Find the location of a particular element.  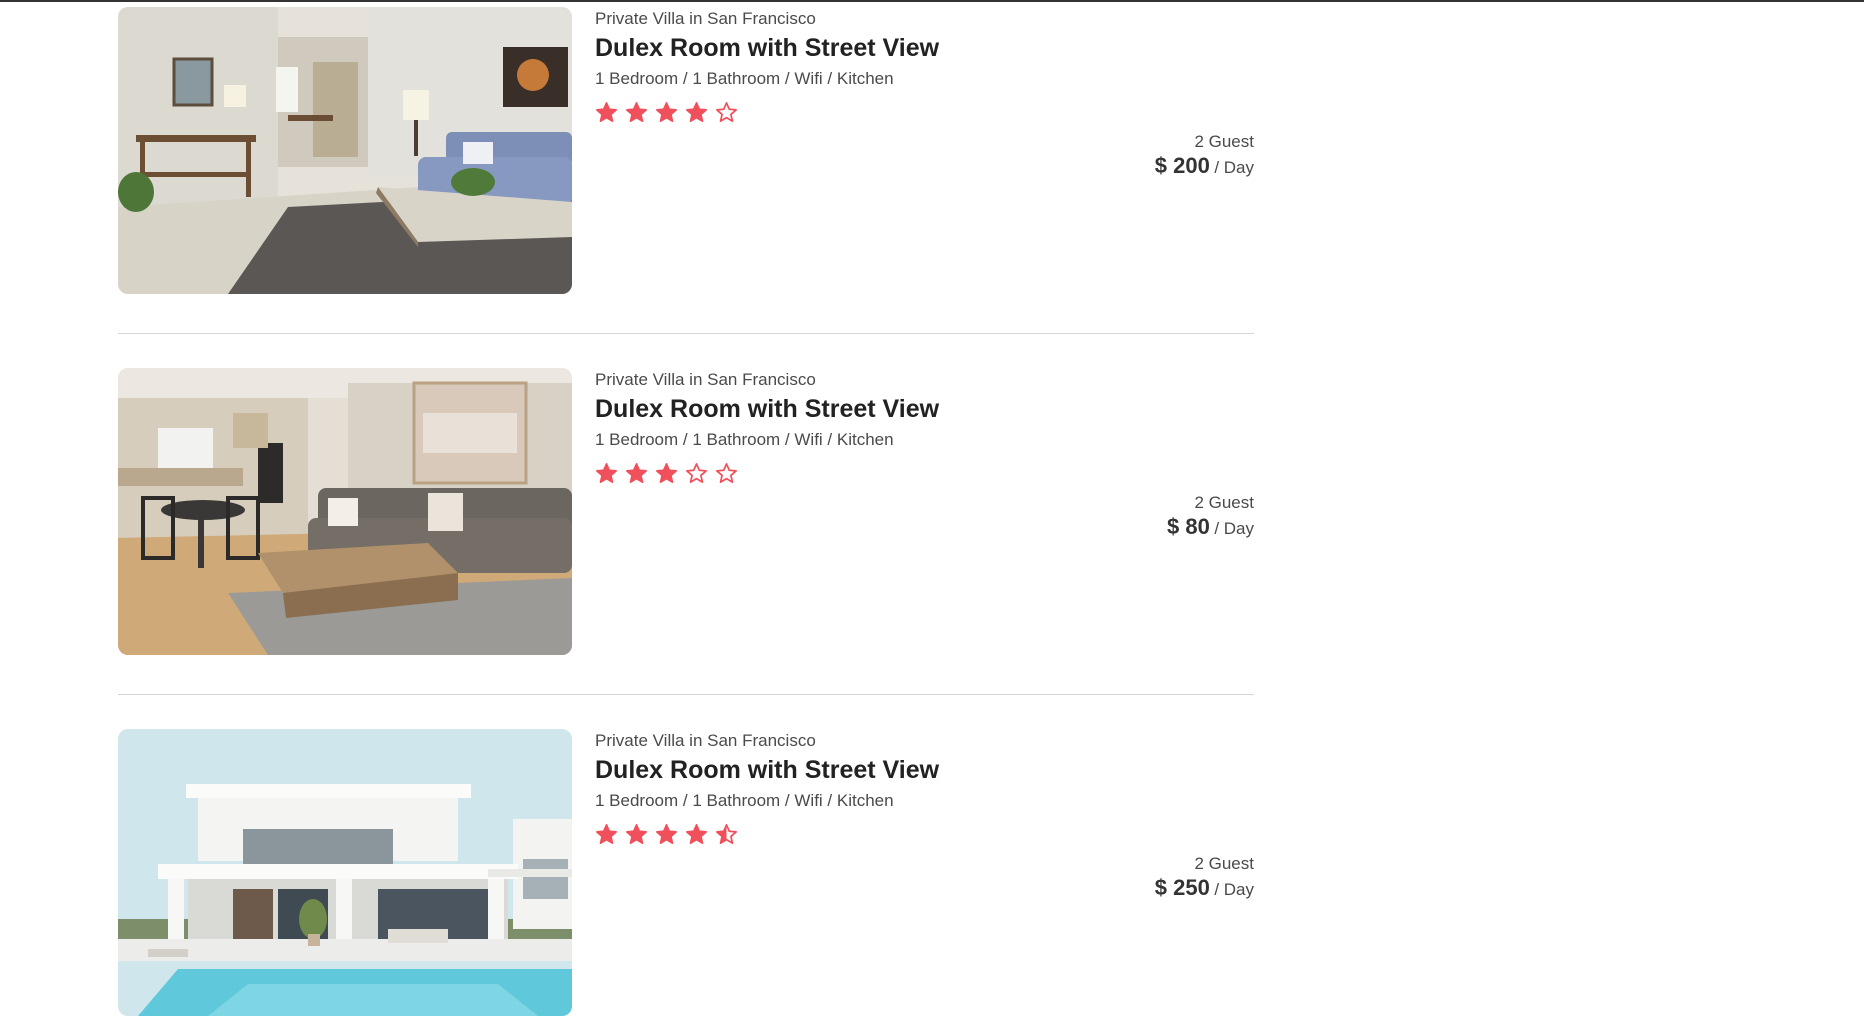

listing-photo-villa-pool is located at coordinates (345, 872).